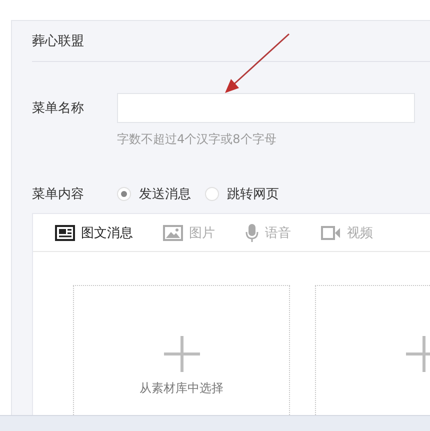 This screenshot has height=431, width=430. Describe the element at coordinates (252, 232) in the screenshot. I see `microphone-icon` at that location.